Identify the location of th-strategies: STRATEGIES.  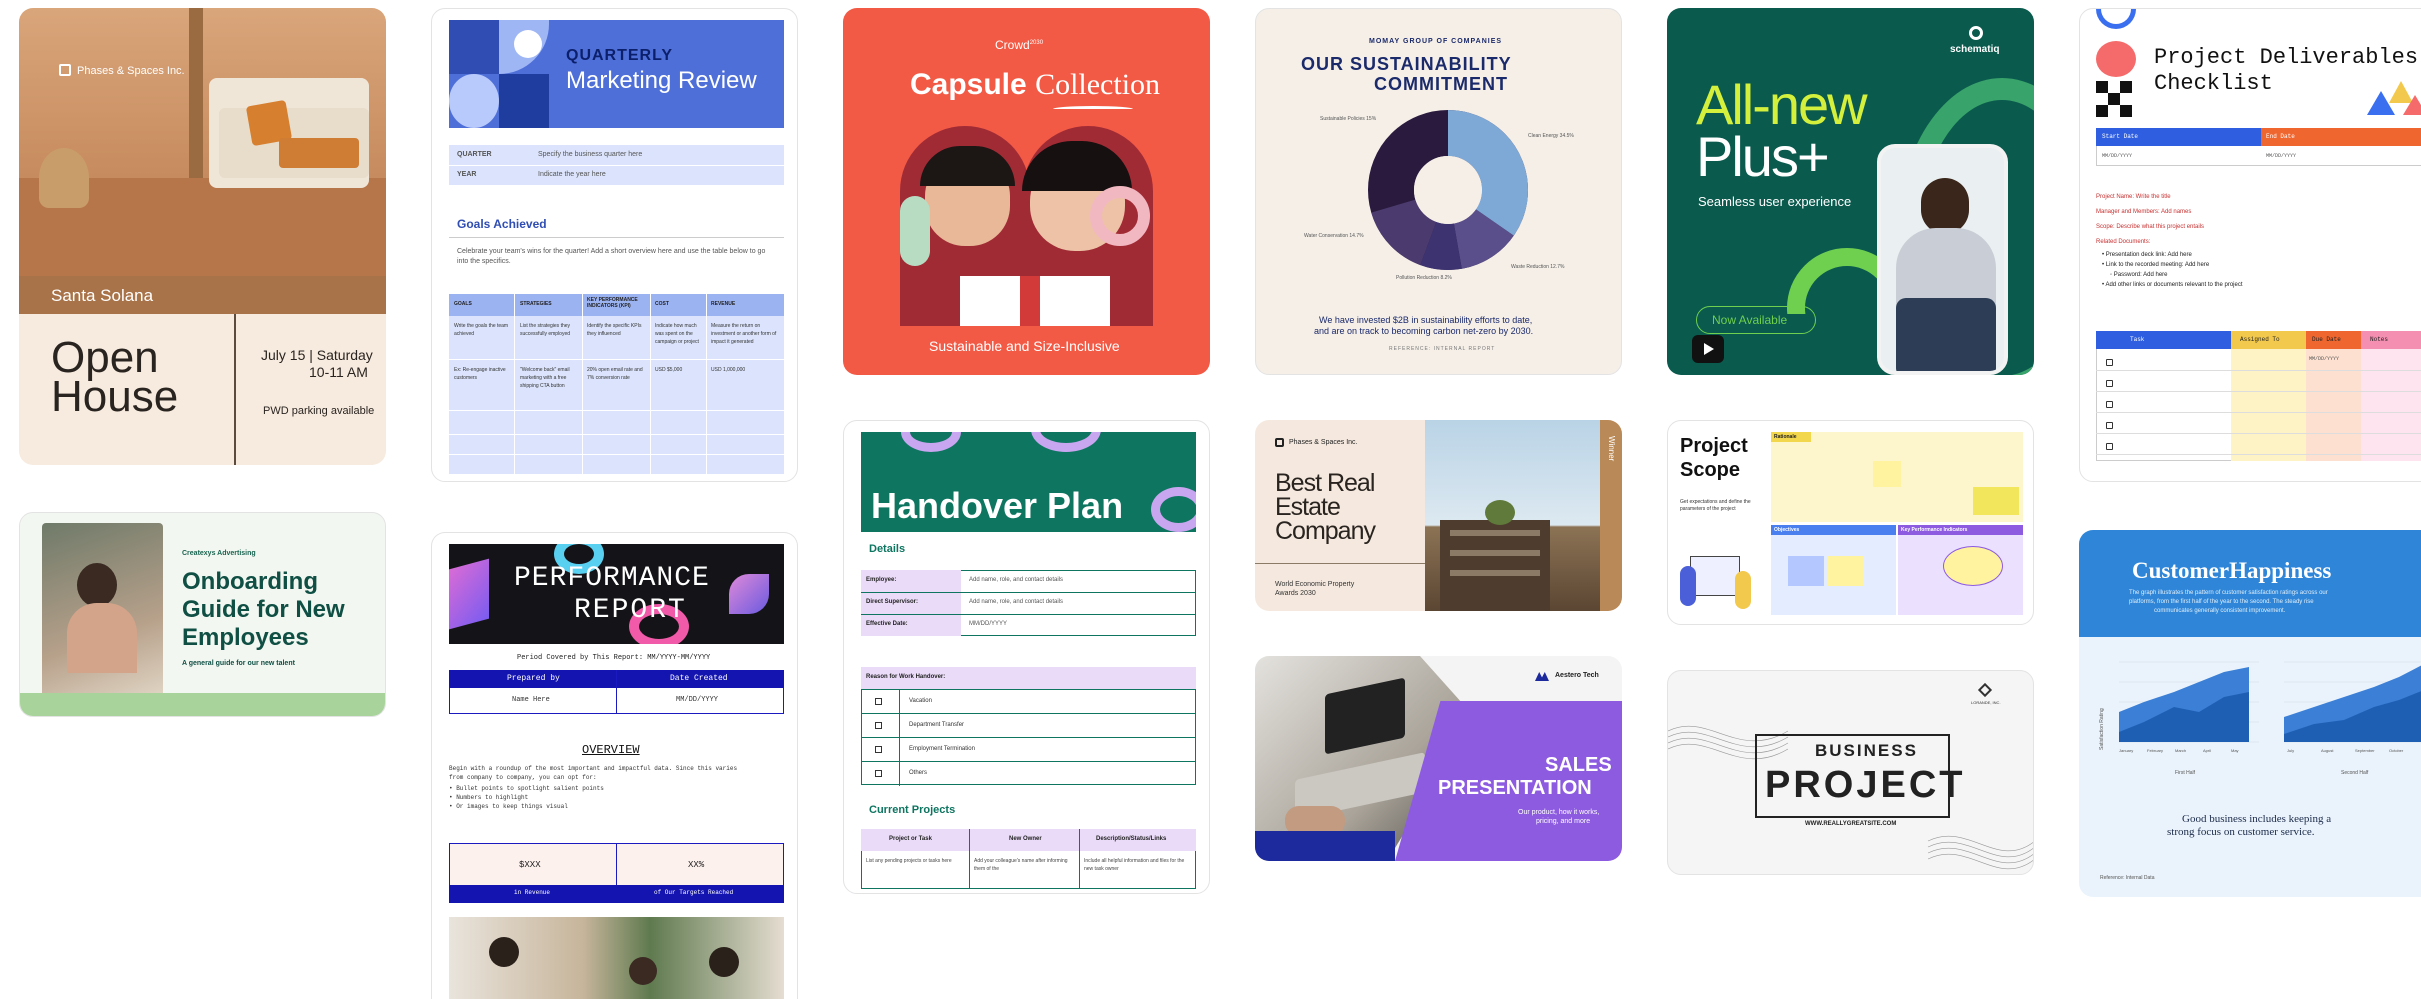
(536, 304).